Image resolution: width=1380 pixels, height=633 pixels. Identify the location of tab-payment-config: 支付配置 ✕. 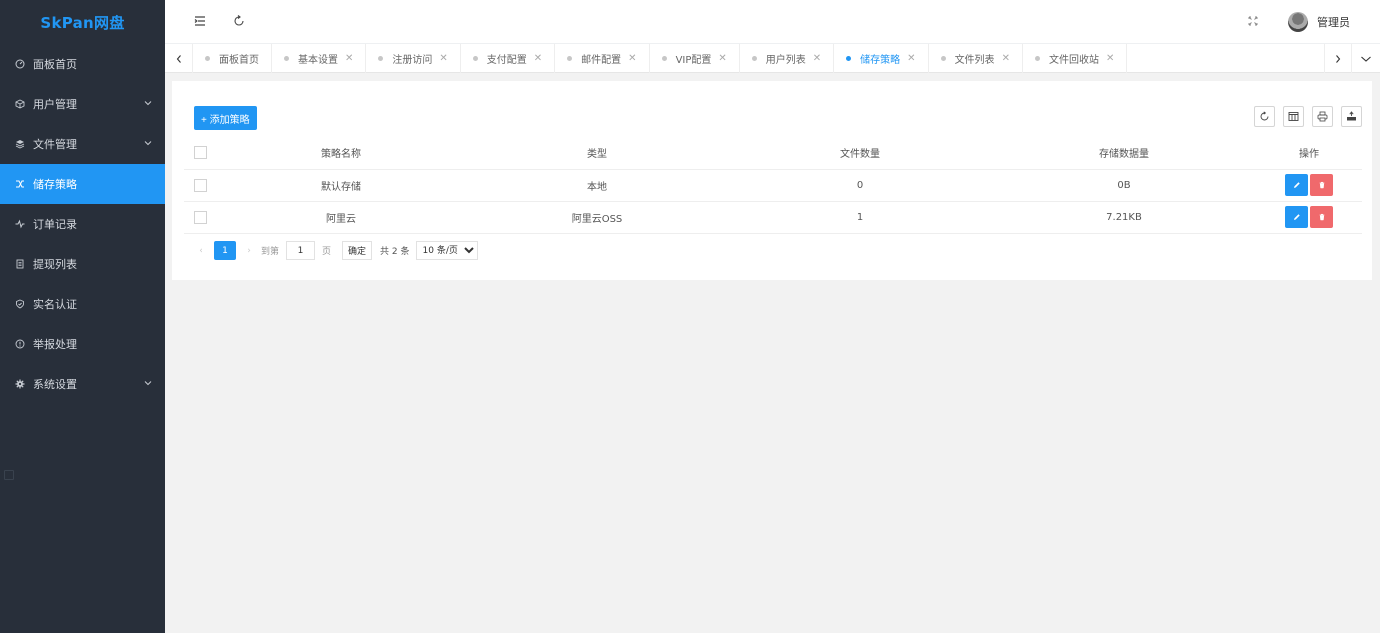
(508, 58).